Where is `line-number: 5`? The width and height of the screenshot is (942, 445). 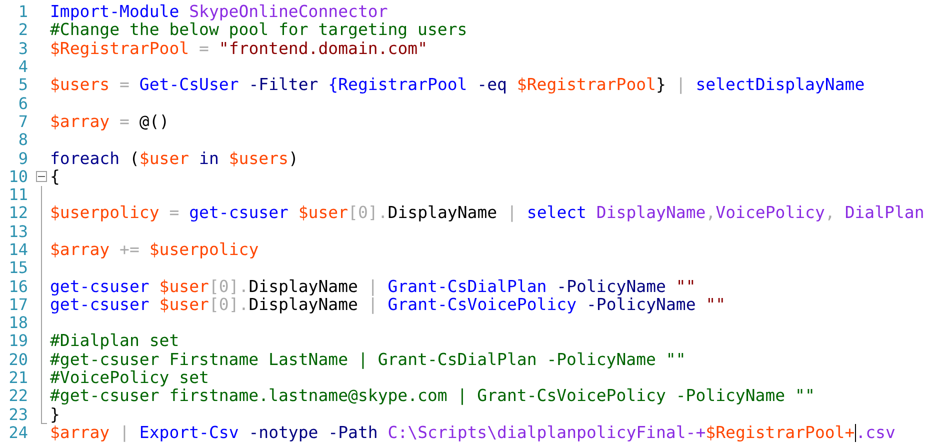 line-number: 5 is located at coordinates (23, 85).